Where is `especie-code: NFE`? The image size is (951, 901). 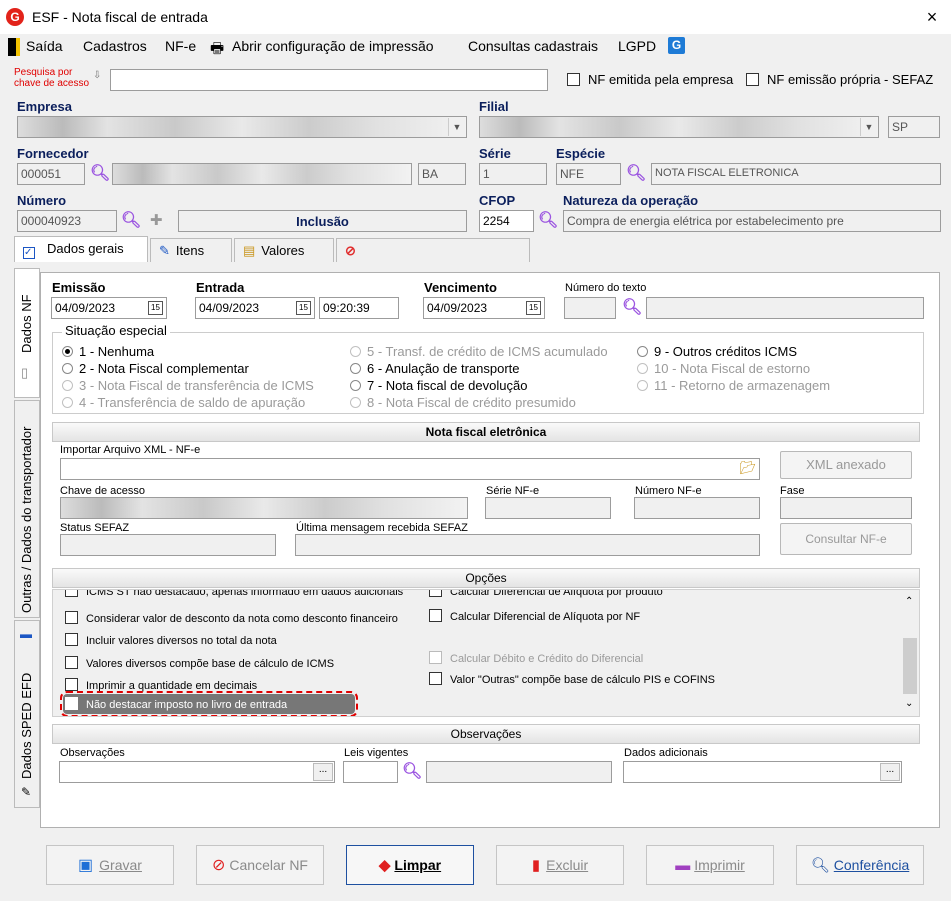 especie-code: NFE is located at coordinates (588, 174).